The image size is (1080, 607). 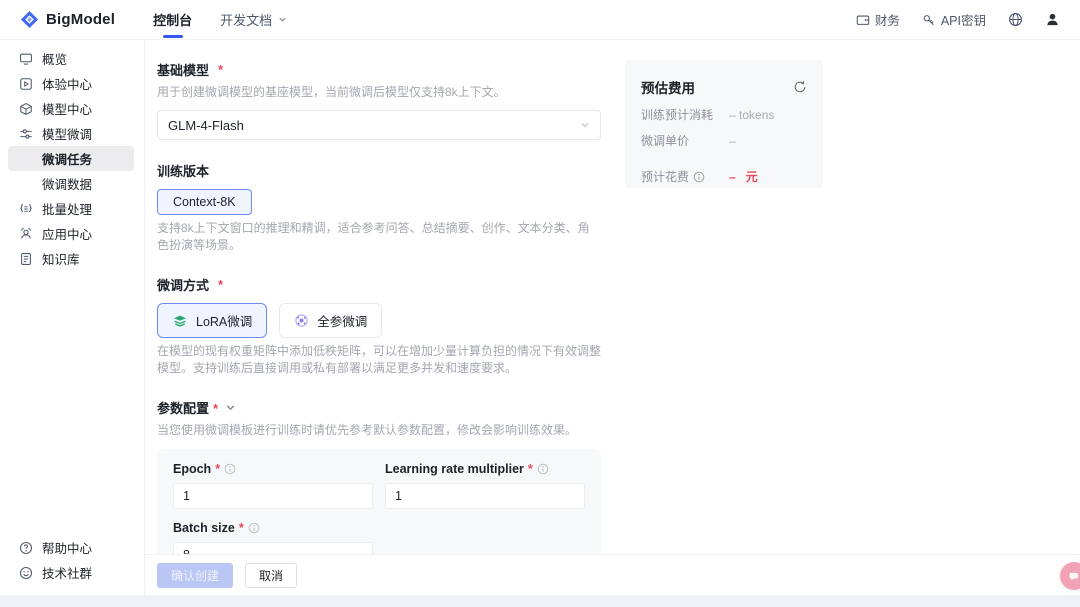 What do you see at coordinates (708, 115) in the screenshot?
I see `cost-row-tokens: 训练预计消耗 – tokens` at bounding box center [708, 115].